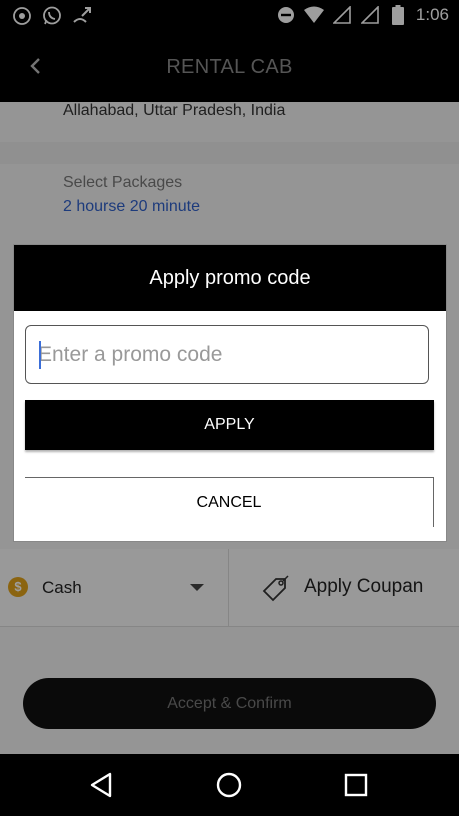 The height and width of the screenshot is (816, 459). I want to click on apply-button: APPLY, so click(229, 425).